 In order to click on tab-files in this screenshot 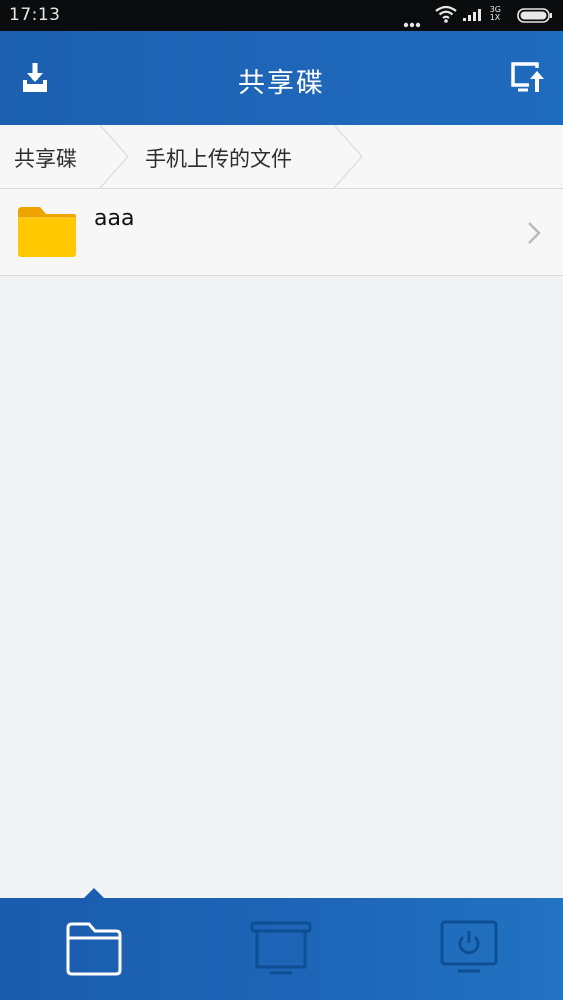, I will do `click(94, 949)`.